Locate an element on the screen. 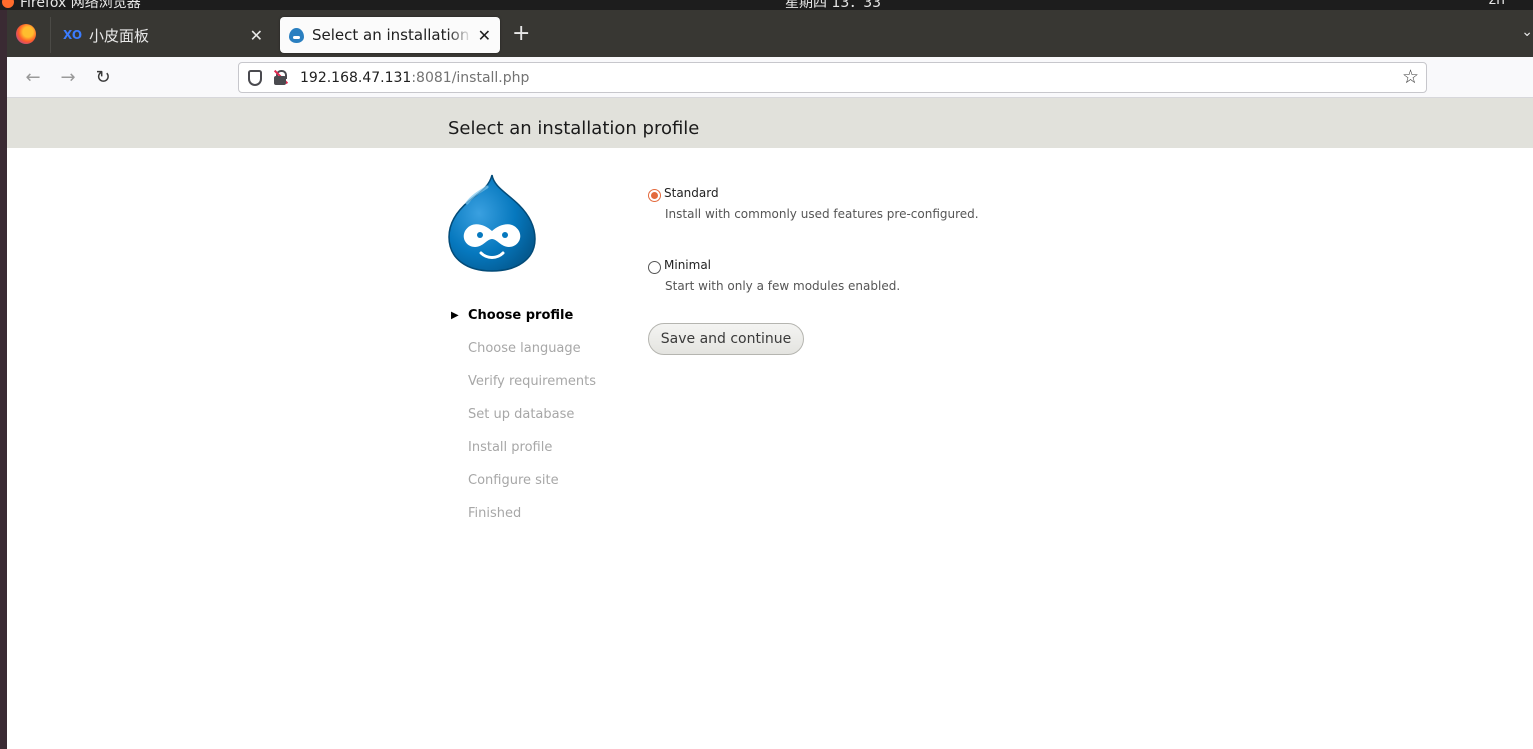  tab-xiaopi-panel: XO 小皮面板 ✕ is located at coordinates (161, 35).